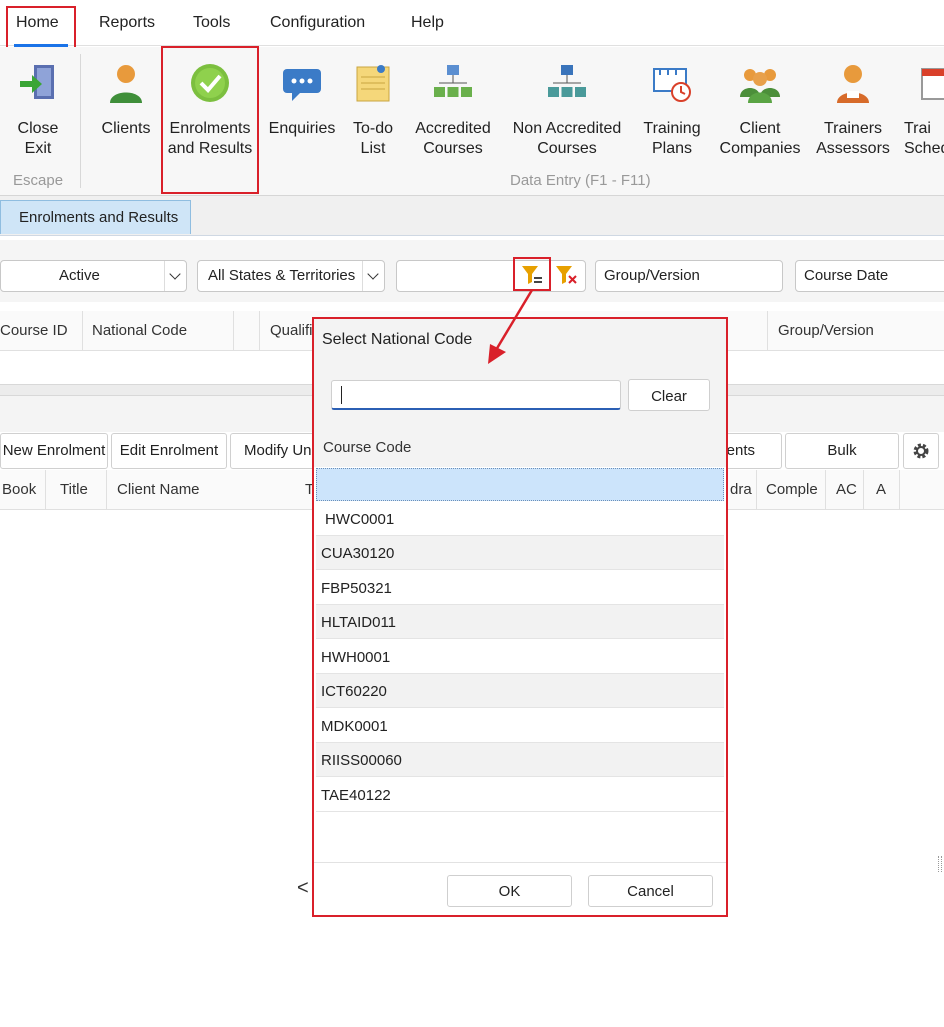  Describe the element at coordinates (760, 107) in the screenshot. I see `client-companies-button: Client Companies` at that location.